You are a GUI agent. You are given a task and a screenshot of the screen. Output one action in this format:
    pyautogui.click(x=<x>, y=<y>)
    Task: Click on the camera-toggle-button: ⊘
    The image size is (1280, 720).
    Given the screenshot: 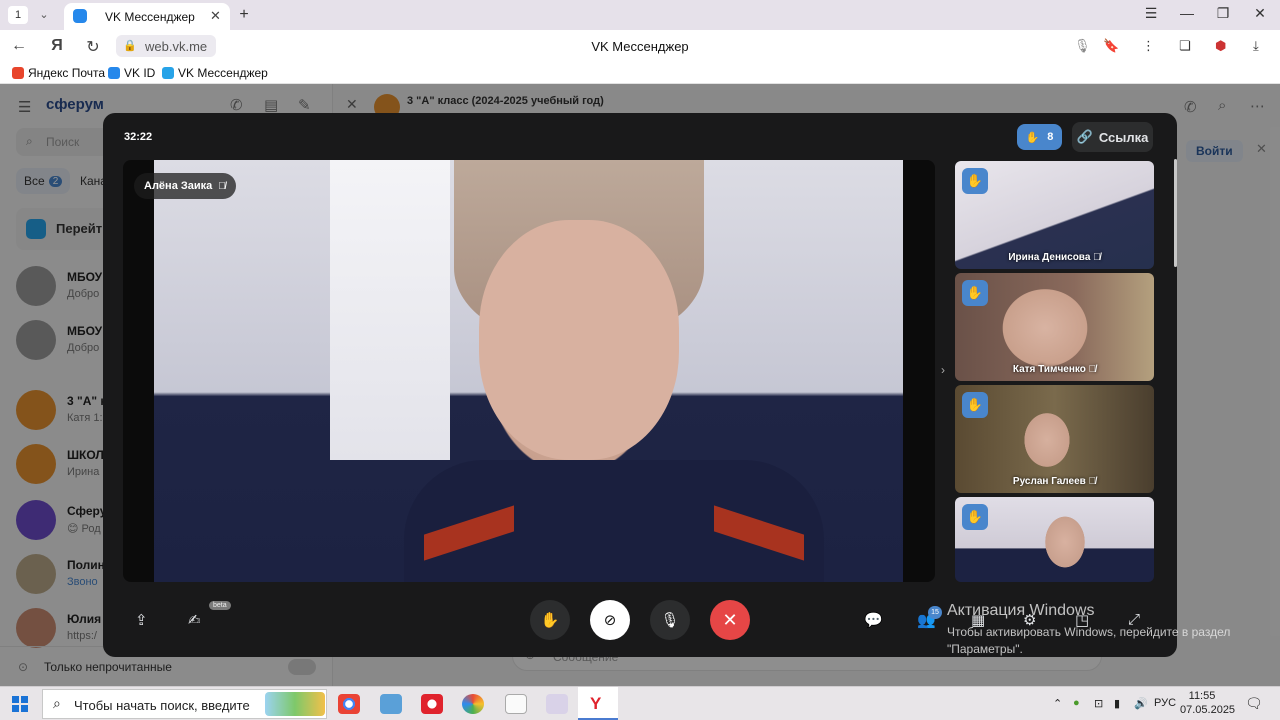 What is the action you would take?
    pyautogui.click(x=610, y=620)
    